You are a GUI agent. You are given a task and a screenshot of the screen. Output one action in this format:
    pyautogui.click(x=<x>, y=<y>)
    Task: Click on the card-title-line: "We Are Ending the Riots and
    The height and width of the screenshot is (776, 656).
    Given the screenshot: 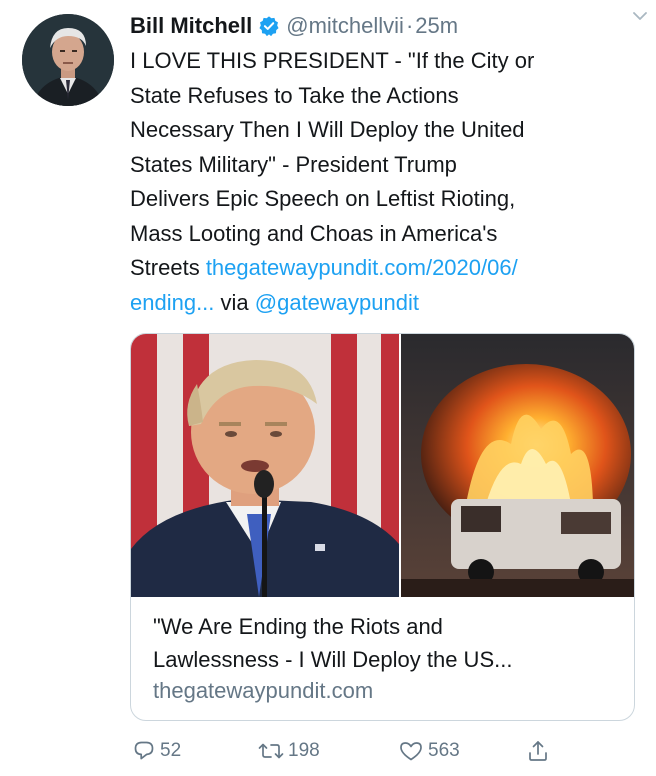 What is the action you would take?
    pyautogui.click(x=298, y=626)
    